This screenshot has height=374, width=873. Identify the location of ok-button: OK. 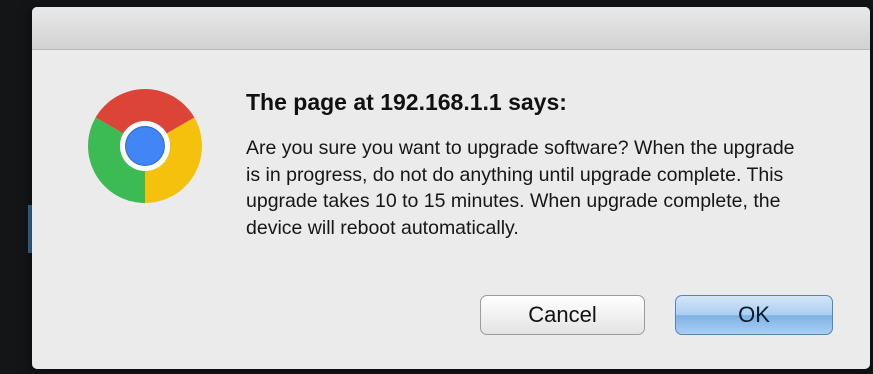
(754, 315).